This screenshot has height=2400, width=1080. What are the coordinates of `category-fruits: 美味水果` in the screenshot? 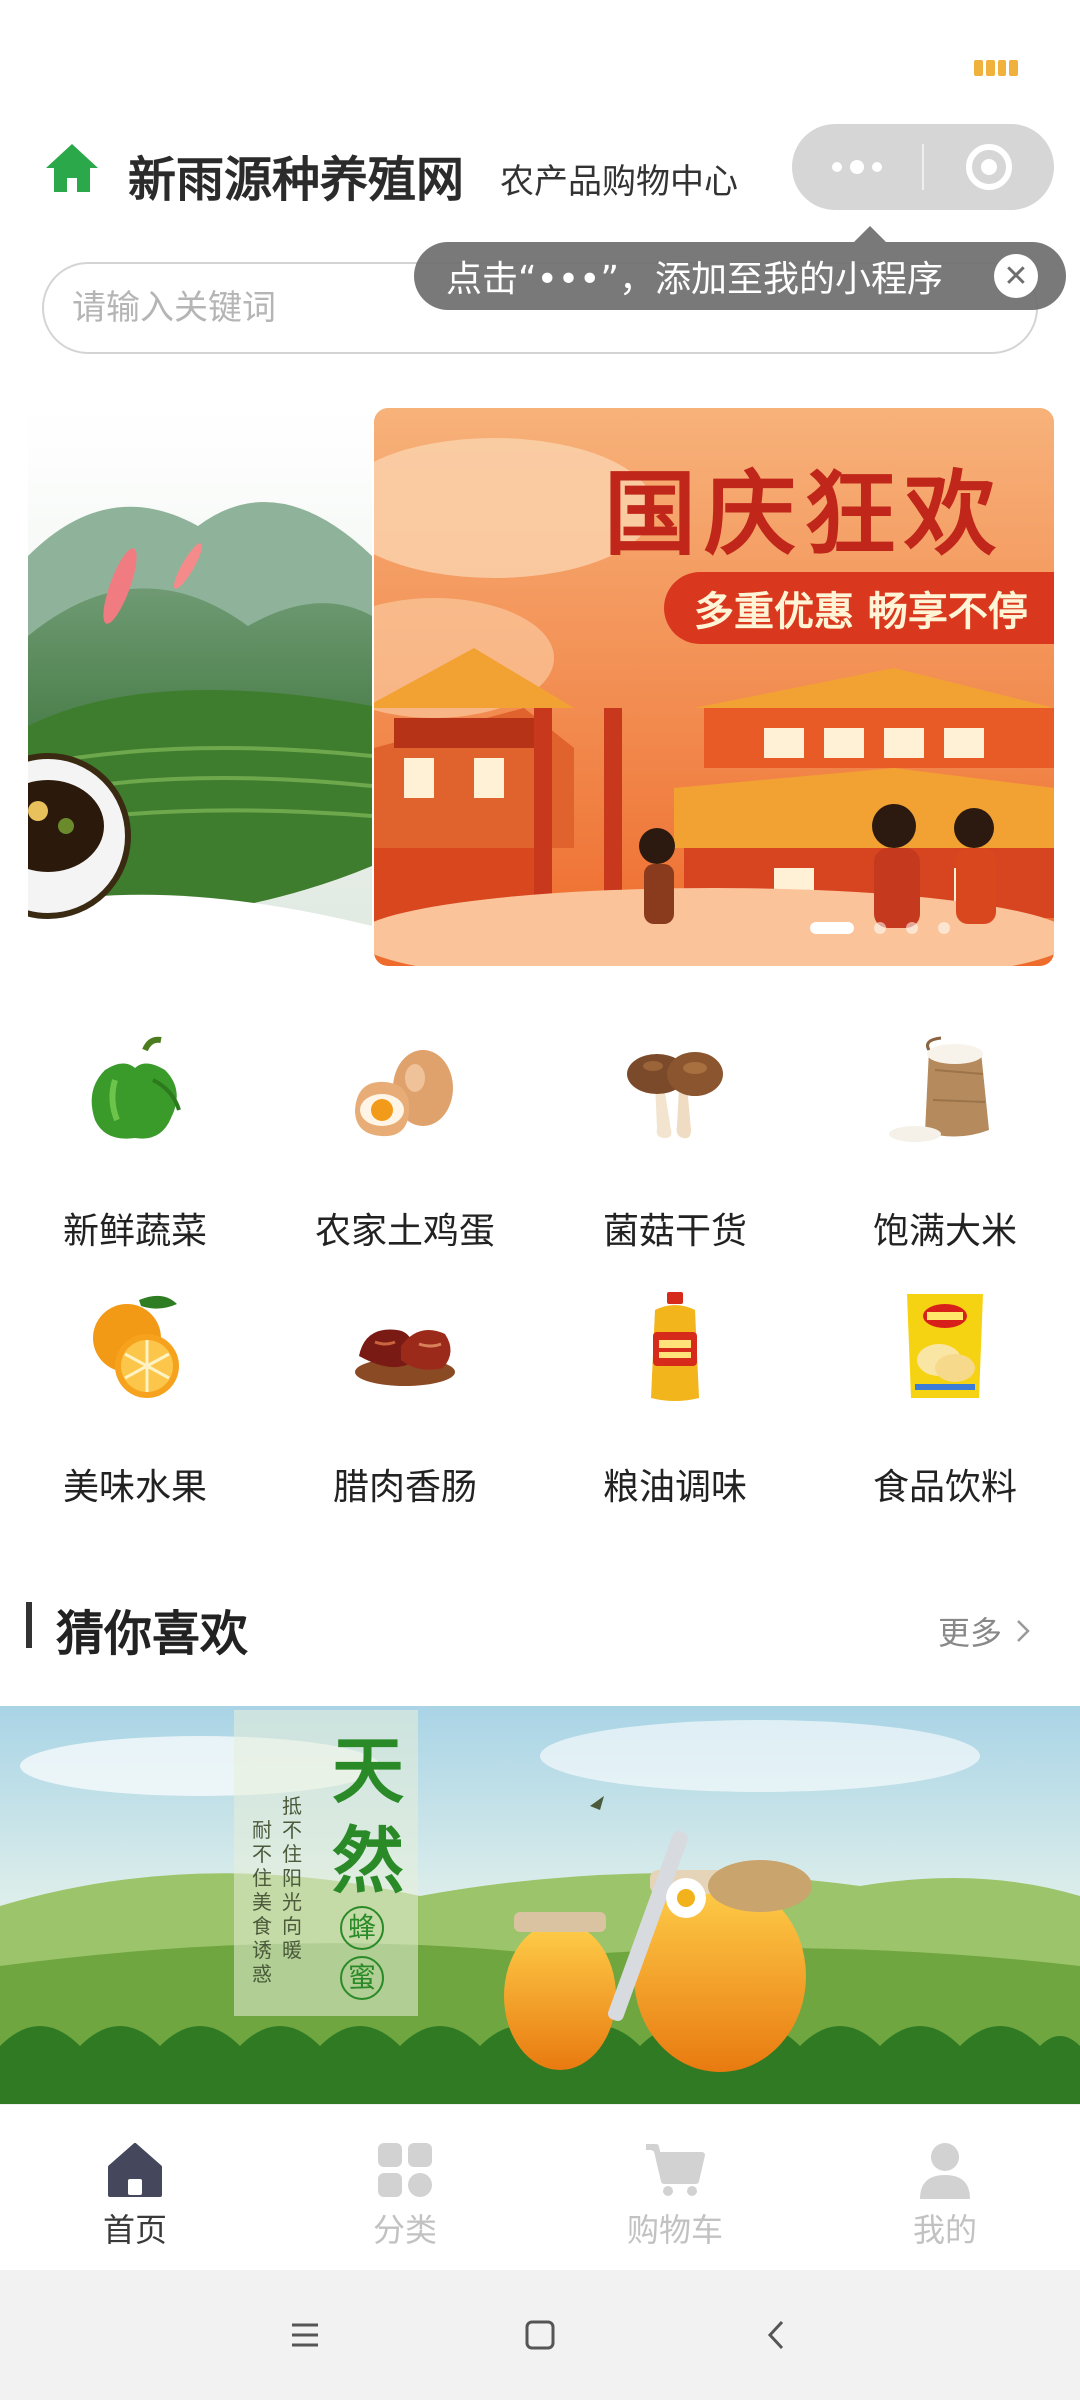 It's located at (135, 1406).